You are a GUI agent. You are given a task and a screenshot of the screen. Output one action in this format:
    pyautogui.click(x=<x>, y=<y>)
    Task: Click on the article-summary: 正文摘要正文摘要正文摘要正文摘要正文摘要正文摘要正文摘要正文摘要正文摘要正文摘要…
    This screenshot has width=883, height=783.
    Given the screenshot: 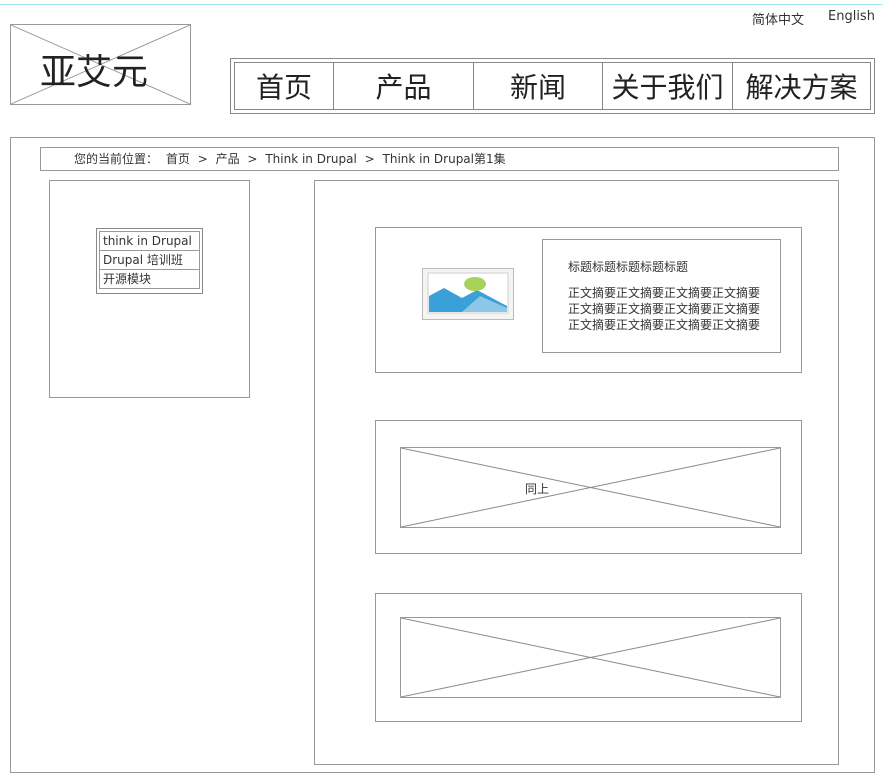 What is the action you would take?
    pyautogui.click(x=664, y=309)
    